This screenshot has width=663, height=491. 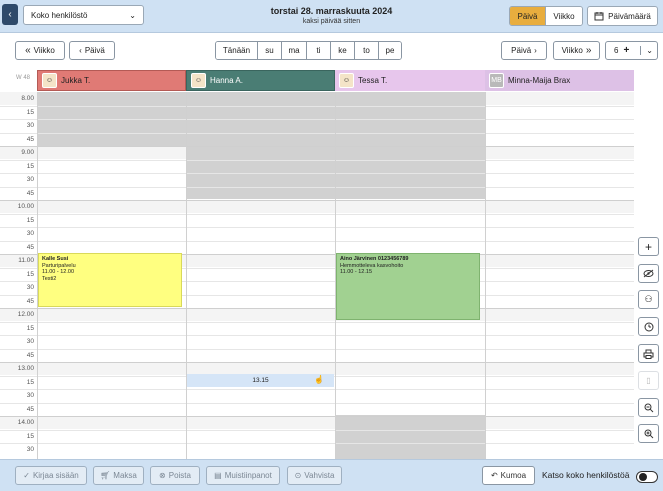 What do you see at coordinates (366, 50) in the screenshot?
I see `day-to: to` at bounding box center [366, 50].